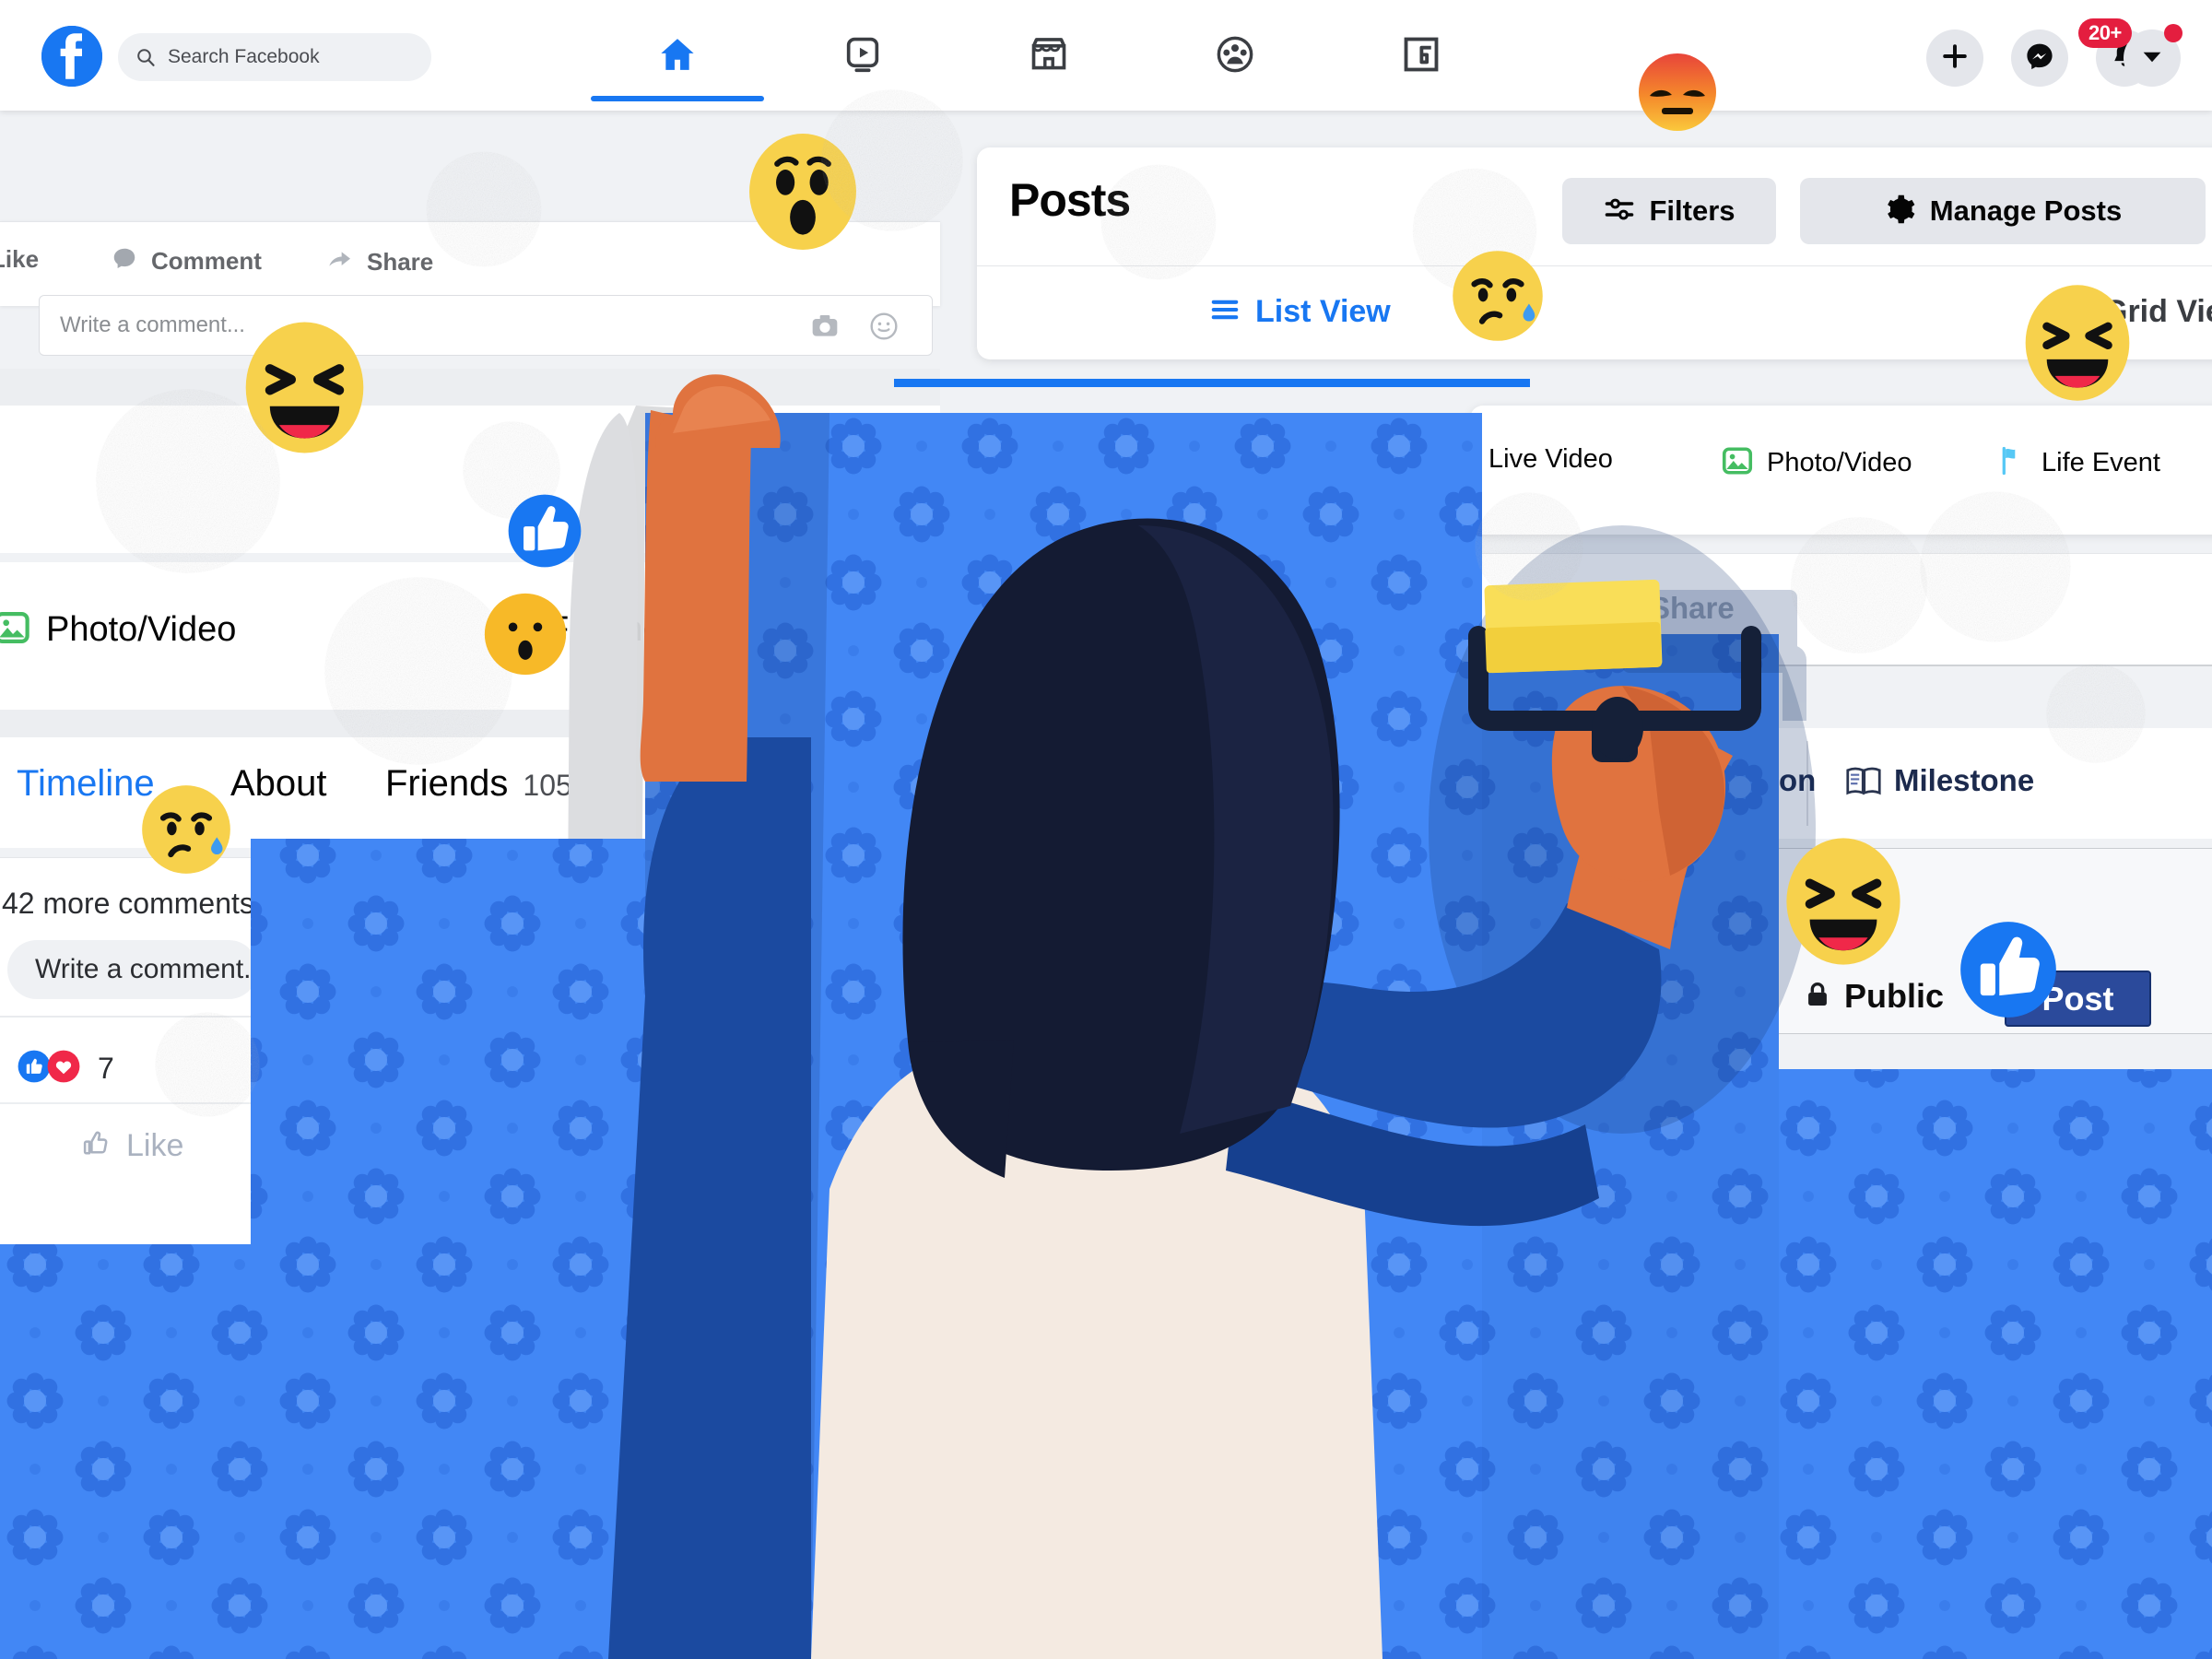 The image size is (2212, 1659). What do you see at coordinates (2026, 210) in the screenshot?
I see `manage-posts-label: Manage Posts` at bounding box center [2026, 210].